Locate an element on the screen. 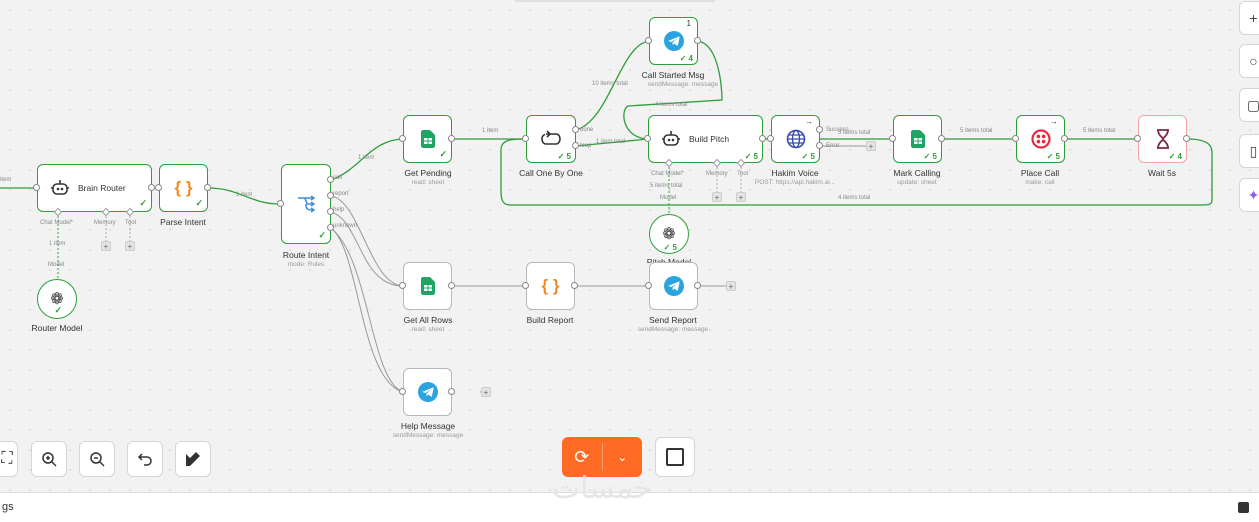  node-hakim-voice: → ✓ 5 is located at coordinates (795, 139).